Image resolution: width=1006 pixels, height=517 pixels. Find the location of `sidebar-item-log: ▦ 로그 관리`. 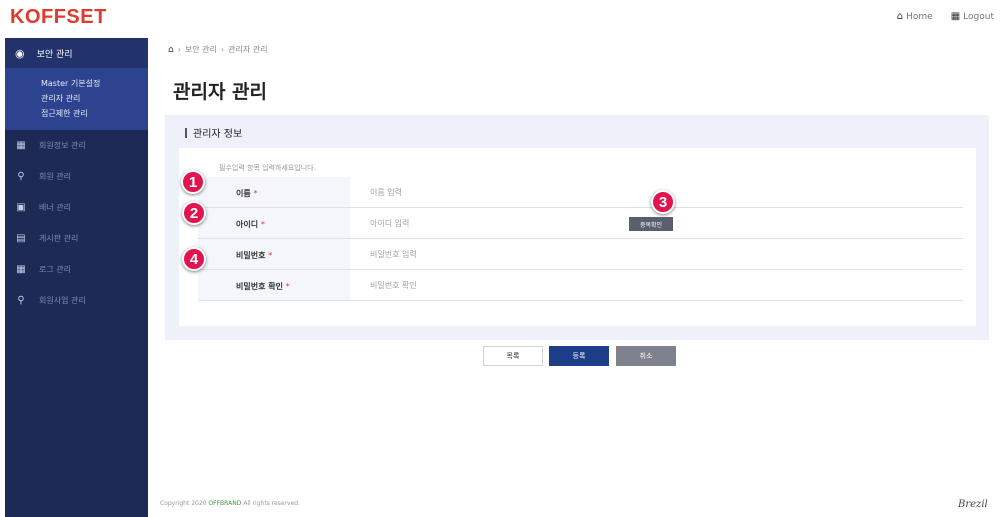

sidebar-item-log: ▦ 로그 관리 is located at coordinates (76, 269).